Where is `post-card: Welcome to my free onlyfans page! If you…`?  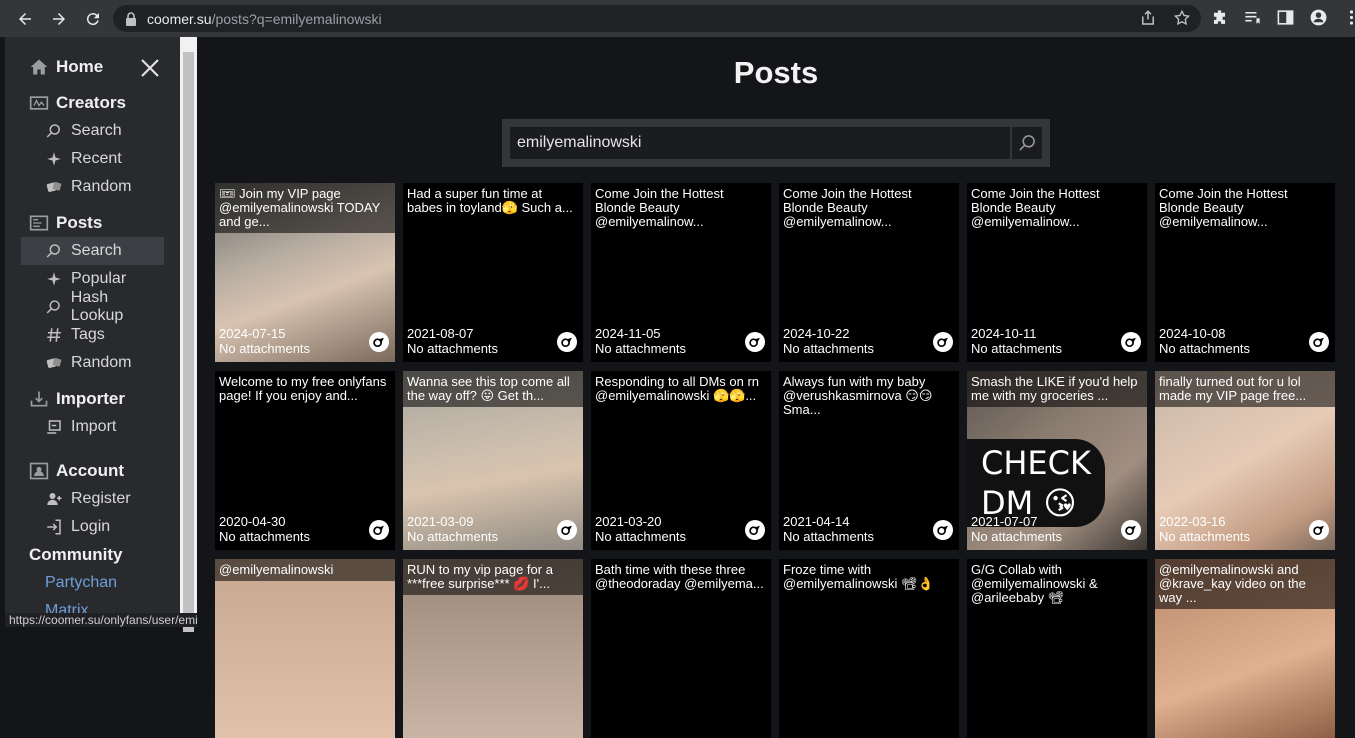 post-card: Welcome to my free onlyfans page! If you… is located at coordinates (305, 460).